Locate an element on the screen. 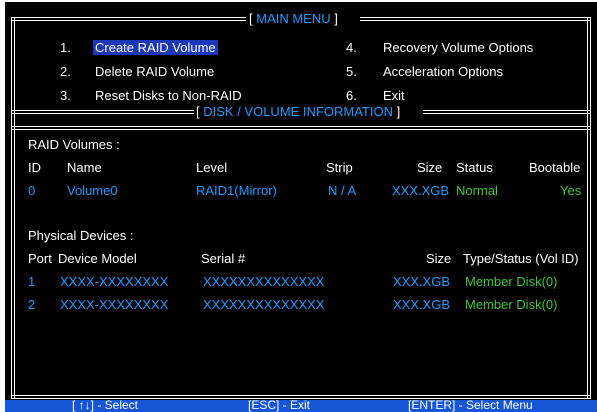 The width and height of the screenshot is (597, 412). volume-bootable: Yes is located at coordinates (571, 190).